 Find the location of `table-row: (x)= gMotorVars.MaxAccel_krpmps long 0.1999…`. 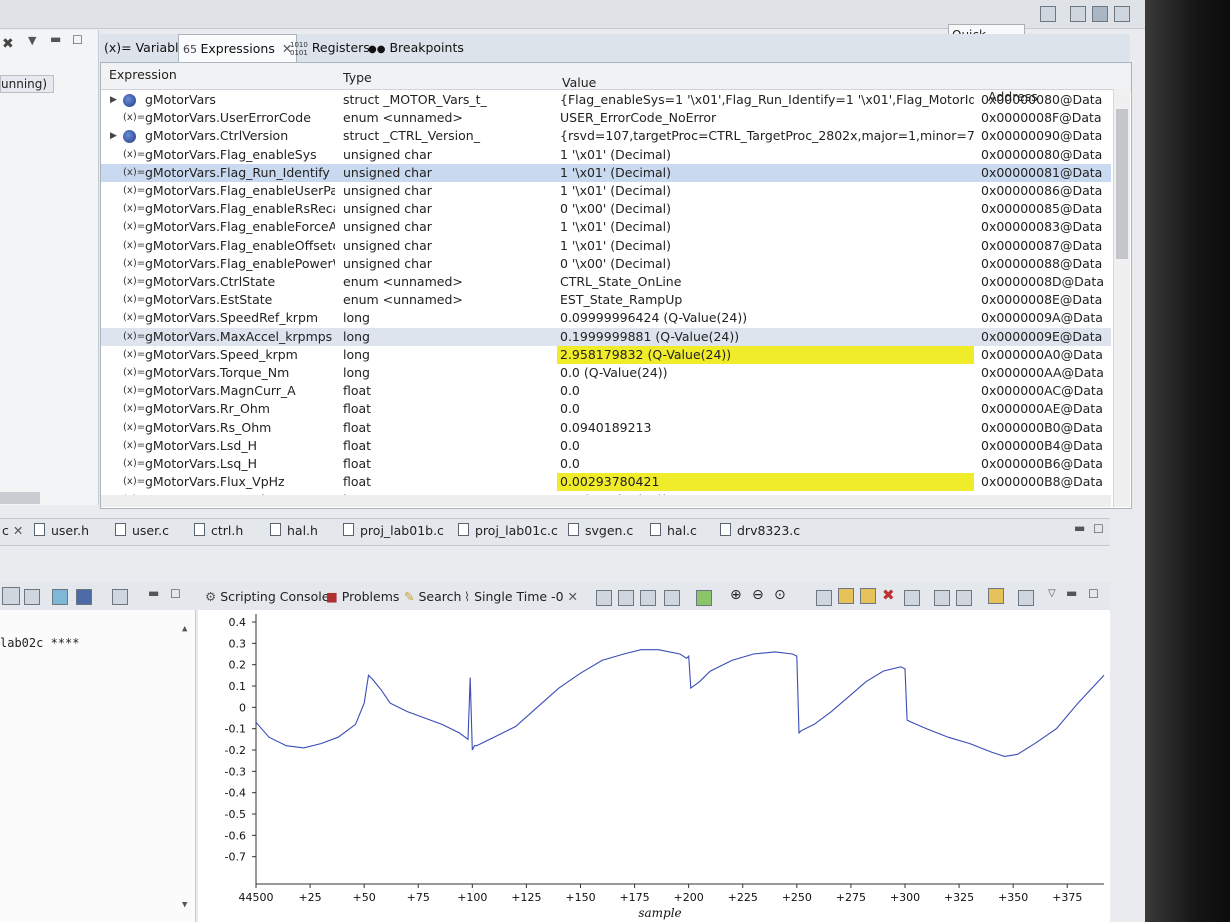

table-row: (x)= gMotorVars.MaxAccel_krpmps long 0.1999… is located at coordinates (606, 336).